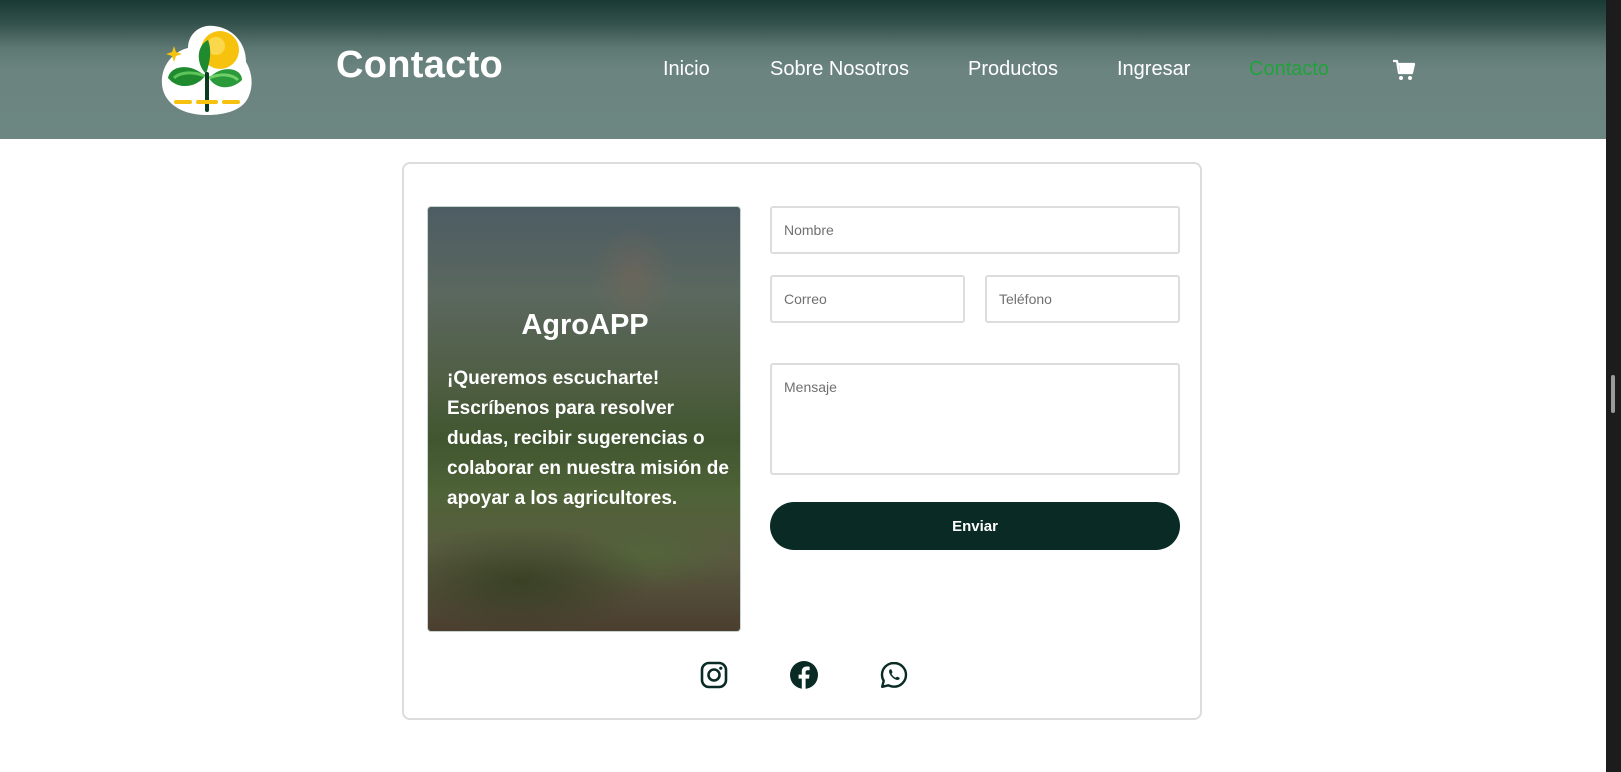 Image resolution: width=1621 pixels, height=772 pixels. I want to click on enviar-button: Enviar, so click(975, 526).